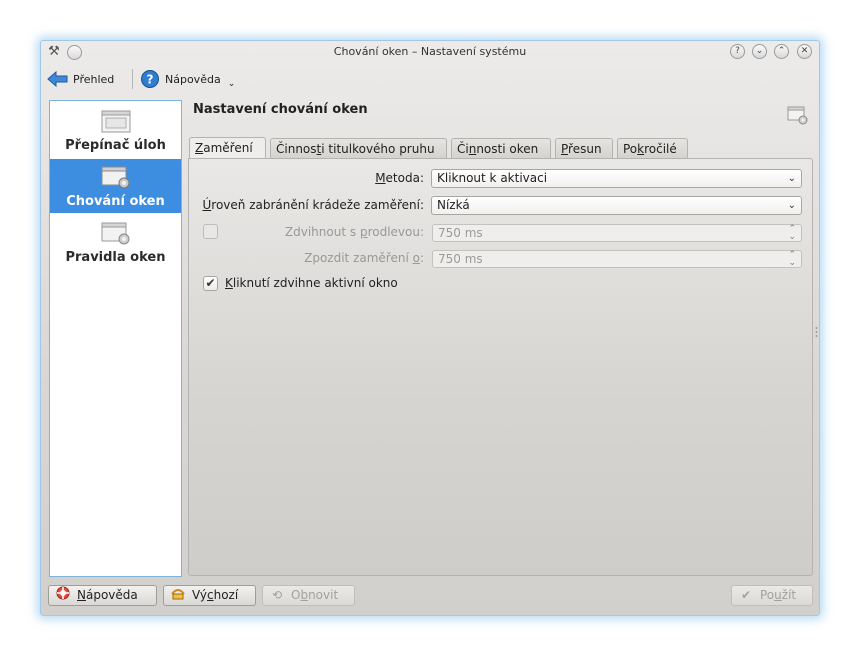  I want to click on help-menu-button: ? Nápověda ⌄, so click(187, 79).